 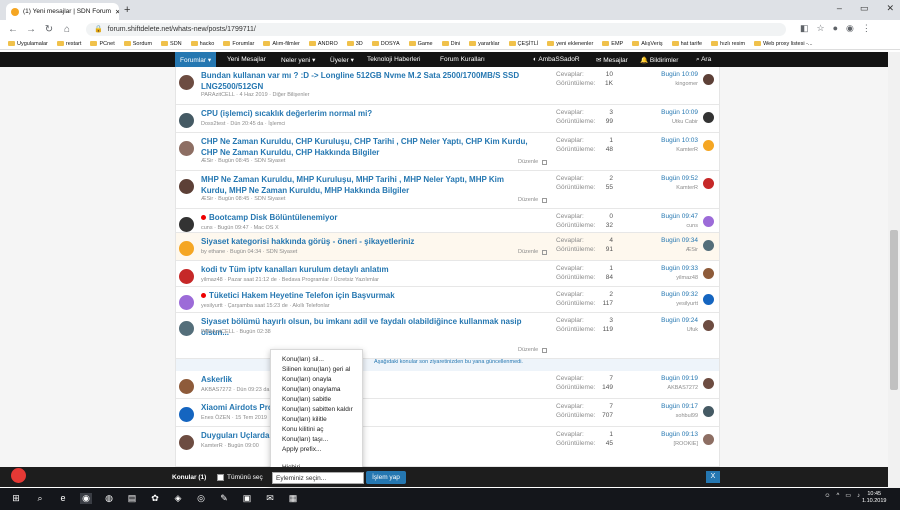 What do you see at coordinates (16, 498) in the screenshot?
I see `start-icon: ⊞` at bounding box center [16, 498].